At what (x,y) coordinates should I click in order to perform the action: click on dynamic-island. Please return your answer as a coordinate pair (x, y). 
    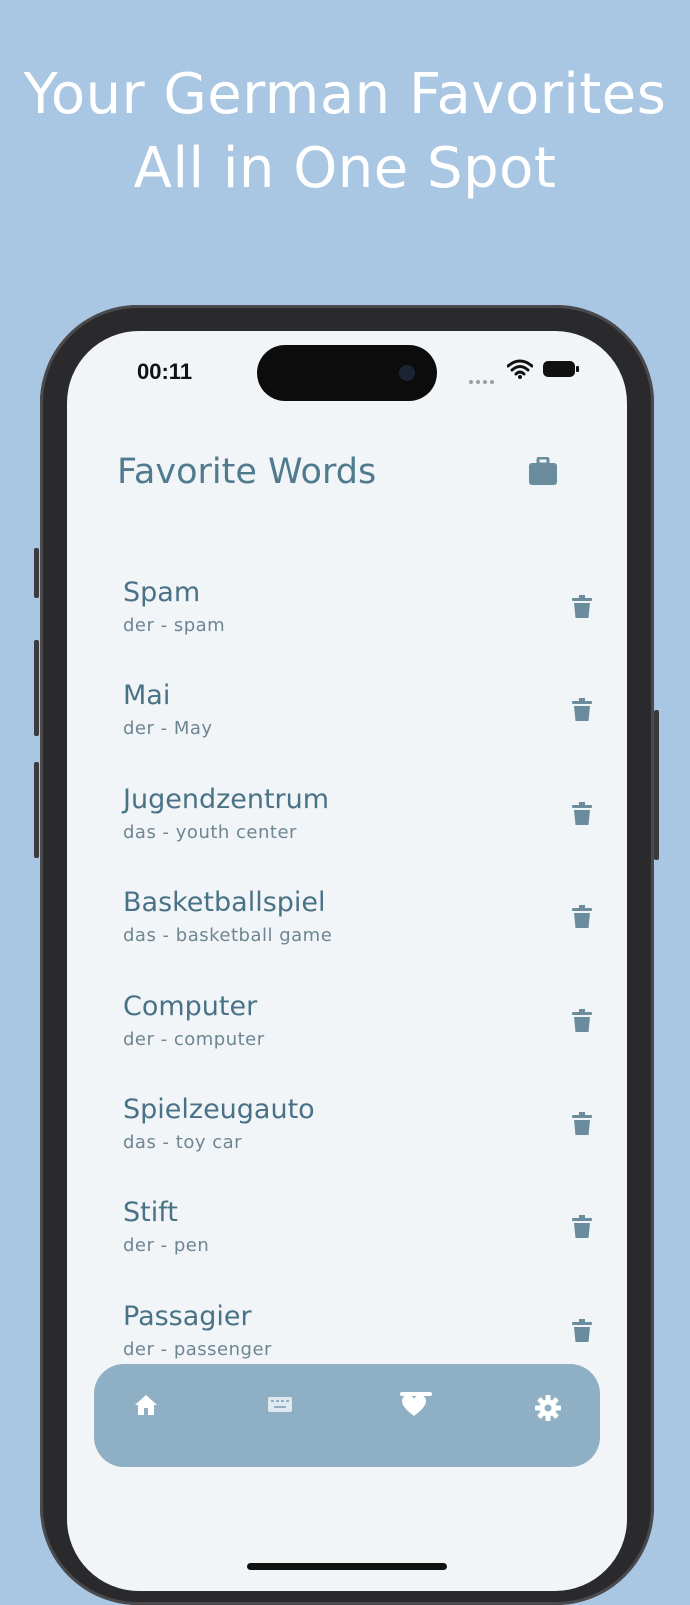
    Looking at the image, I should click on (347, 373).